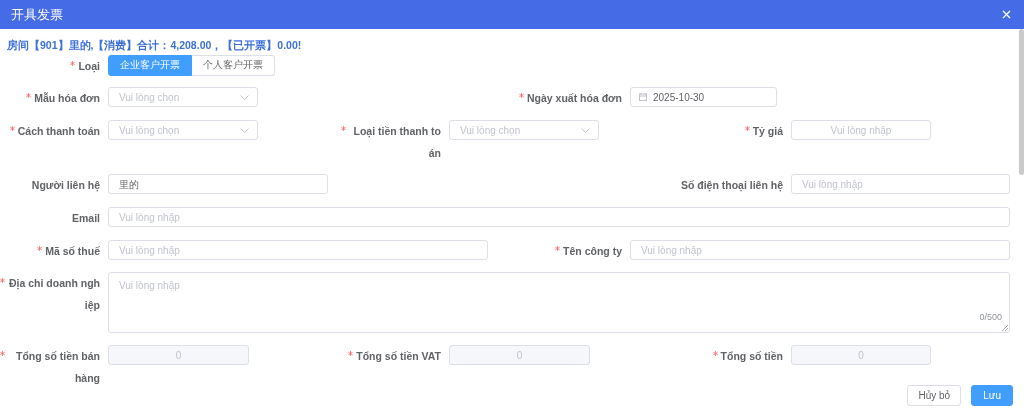 This screenshot has width=1024, height=413. I want to click on cancel-button: Hủy bỏ, so click(934, 395).